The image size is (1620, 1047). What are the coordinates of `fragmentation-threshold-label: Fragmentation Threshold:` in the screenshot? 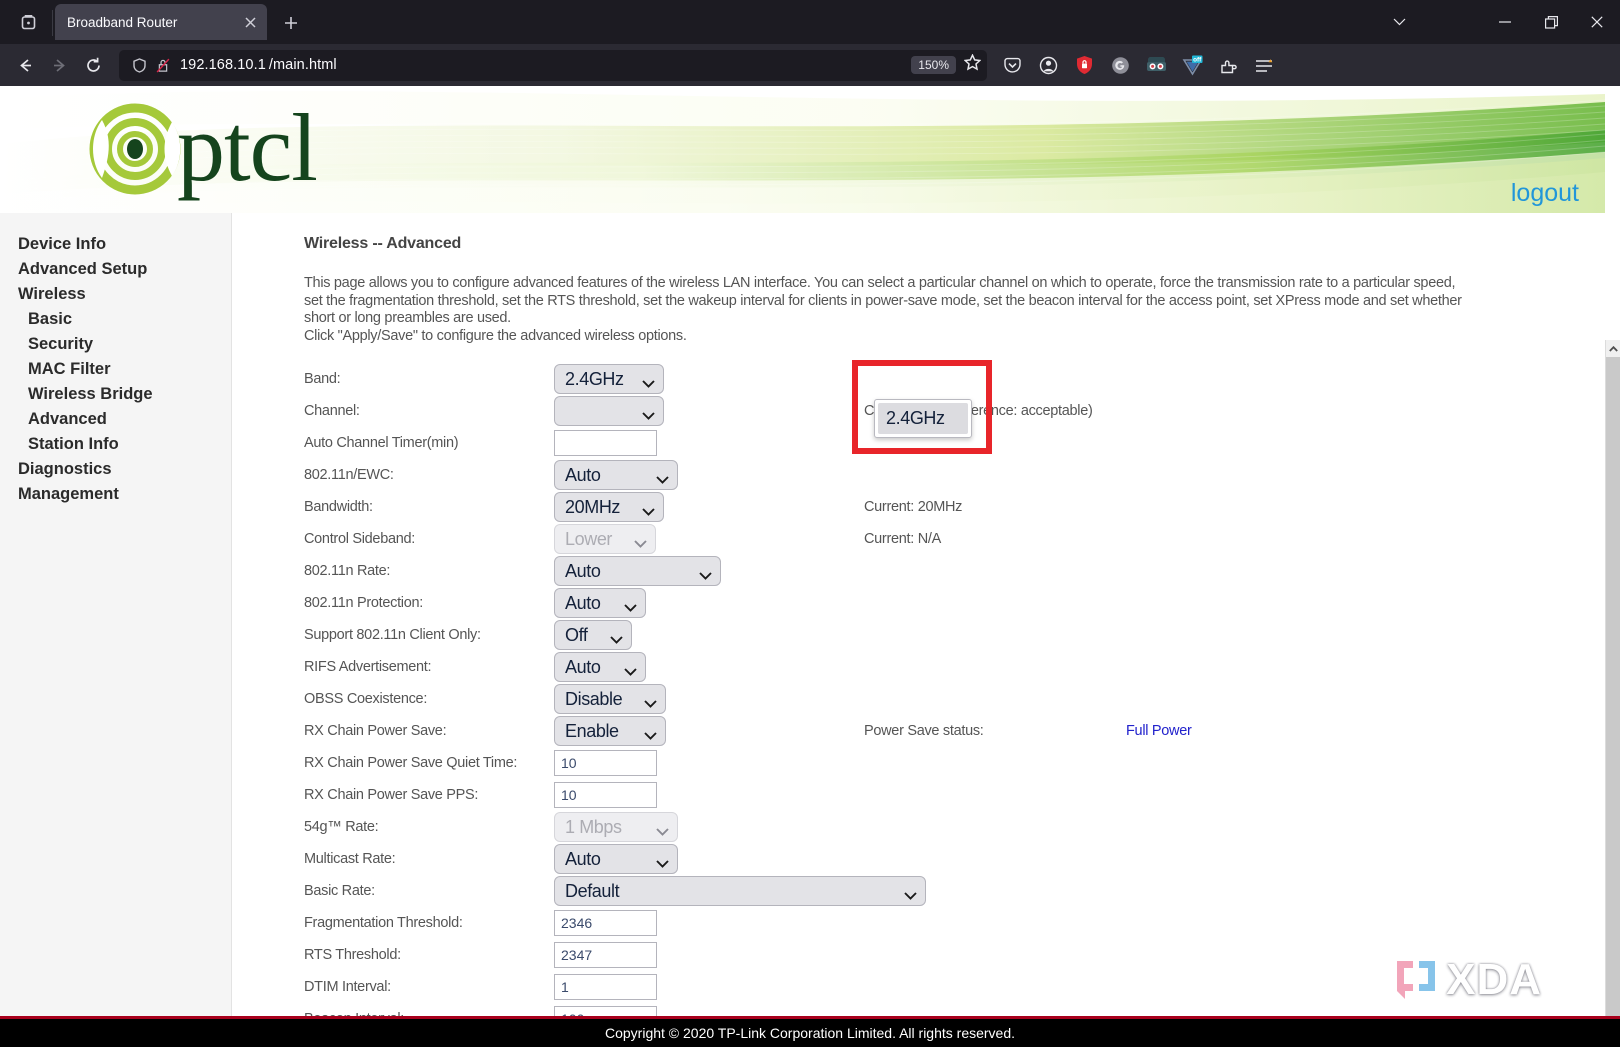 It's located at (383, 923).